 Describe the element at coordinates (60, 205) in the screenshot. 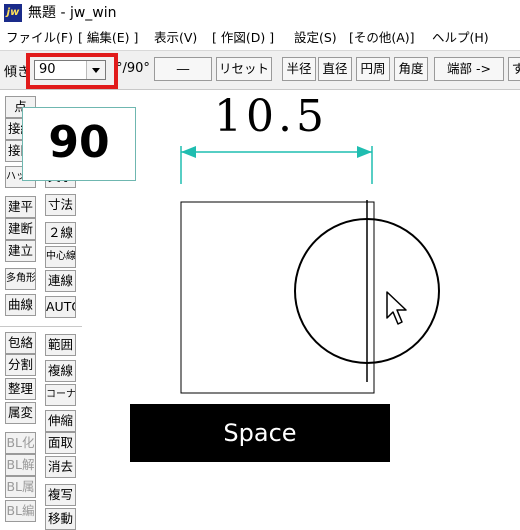

I see `palette-right-button: 寸法` at that location.